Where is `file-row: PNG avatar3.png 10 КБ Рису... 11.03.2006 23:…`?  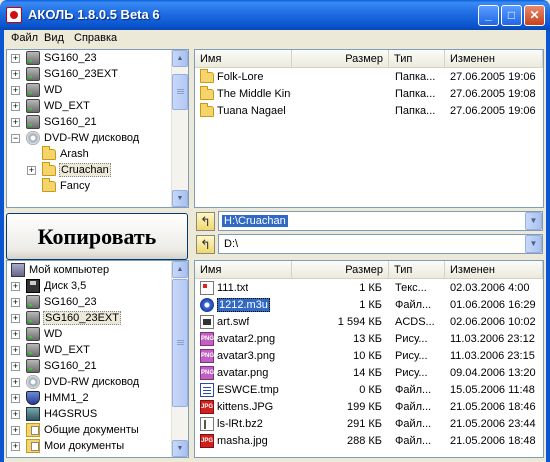
file-row: PNG avatar3.png 10 КБ Рису... 11.03.2006 23:… is located at coordinates (368, 356).